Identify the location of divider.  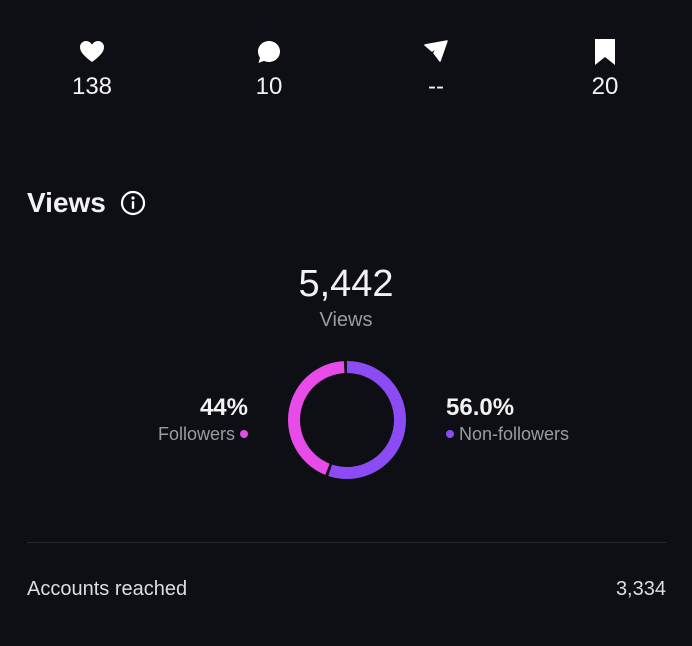
(346, 542).